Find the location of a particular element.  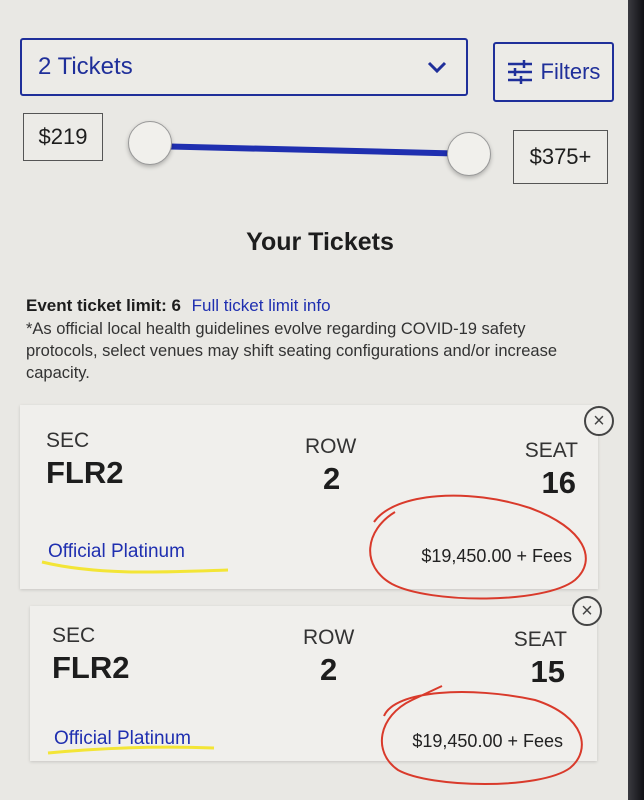

price-slider-max-handle is located at coordinates (469, 154).